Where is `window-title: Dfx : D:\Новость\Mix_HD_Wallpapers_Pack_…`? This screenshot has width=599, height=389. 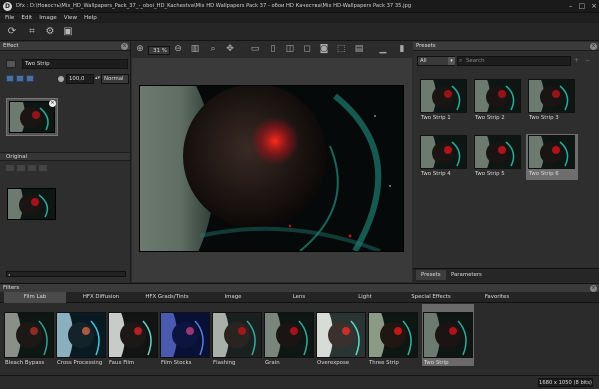
window-title: Dfx : D:\Новость\Mix_HD_Wallpapers_Pack_… is located at coordinates (214, 6).